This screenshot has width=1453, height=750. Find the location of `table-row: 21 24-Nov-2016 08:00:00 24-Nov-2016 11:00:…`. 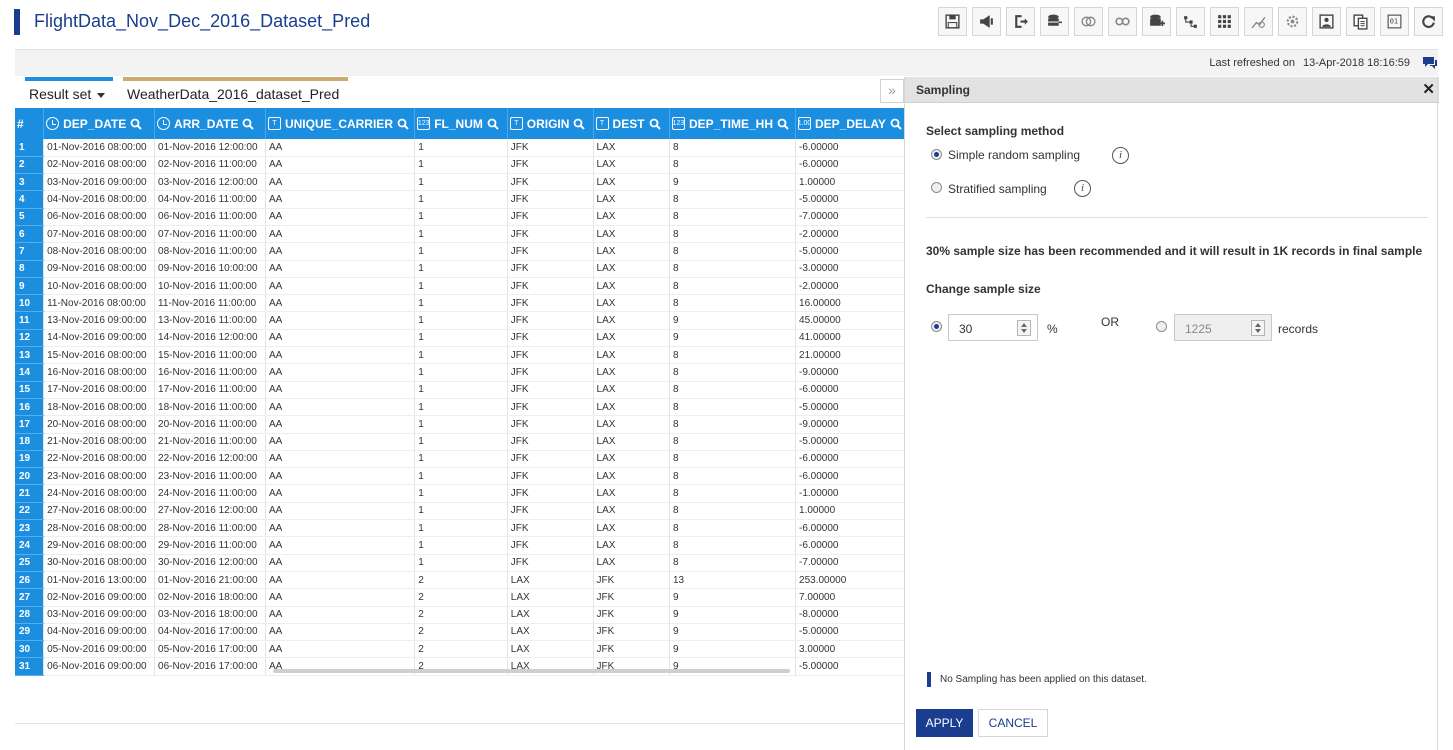

table-row: 21 24-Nov-2016 08:00:00 24-Nov-2016 11:00:… is located at coordinates (460, 493).